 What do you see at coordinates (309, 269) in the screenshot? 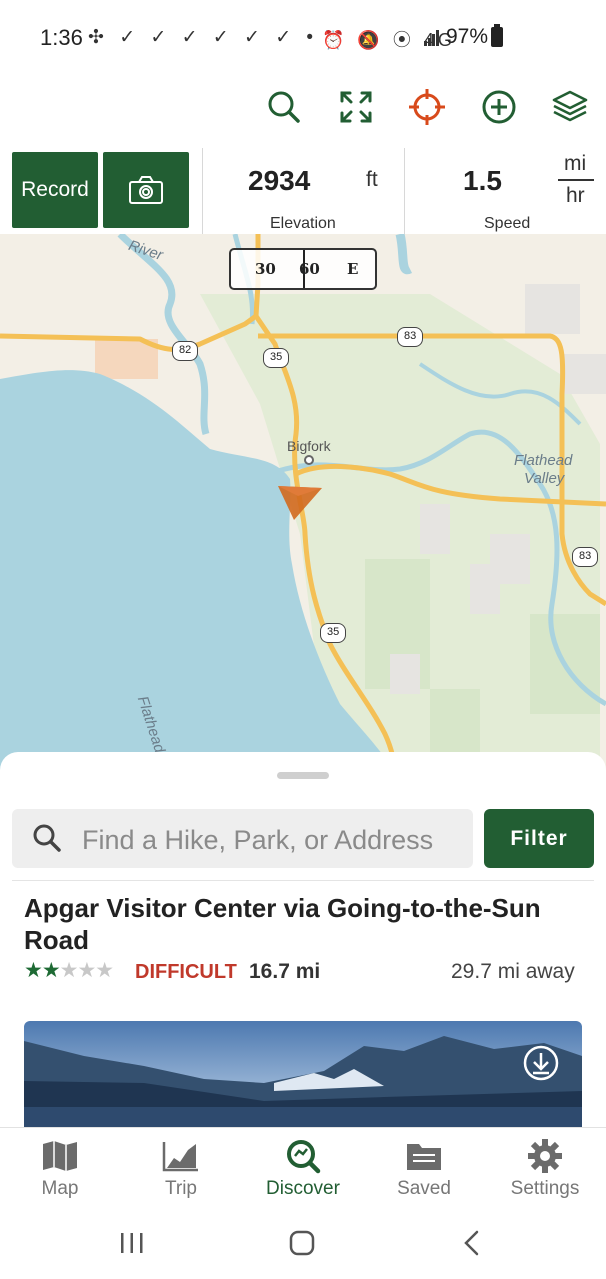
I see `compass-tick-60: 60` at bounding box center [309, 269].